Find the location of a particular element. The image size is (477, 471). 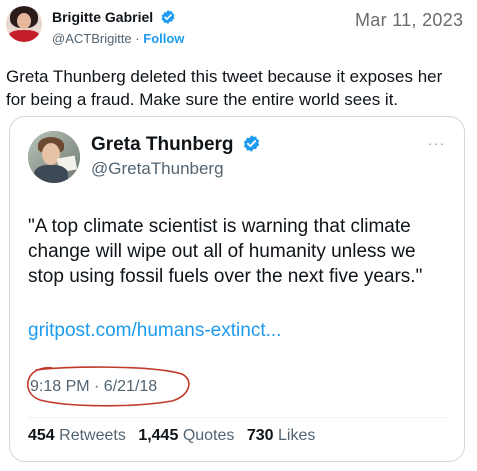

quoted-author-name-row: Greta Thunberg is located at coordinates (176, 145).